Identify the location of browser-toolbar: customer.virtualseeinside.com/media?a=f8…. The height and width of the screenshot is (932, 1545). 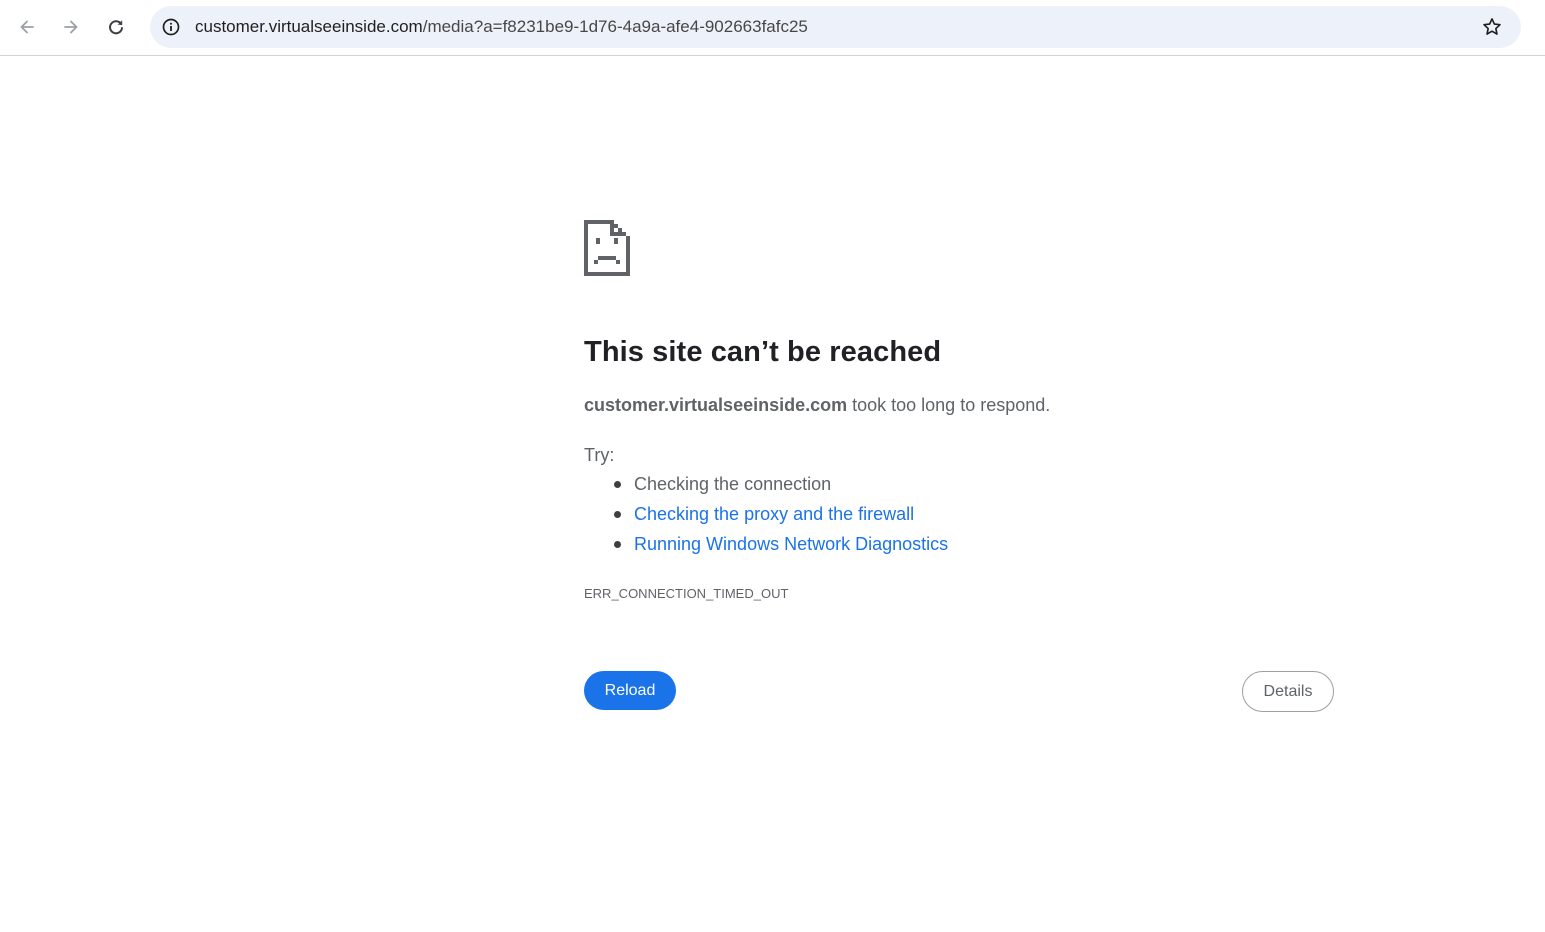
(772, 28).